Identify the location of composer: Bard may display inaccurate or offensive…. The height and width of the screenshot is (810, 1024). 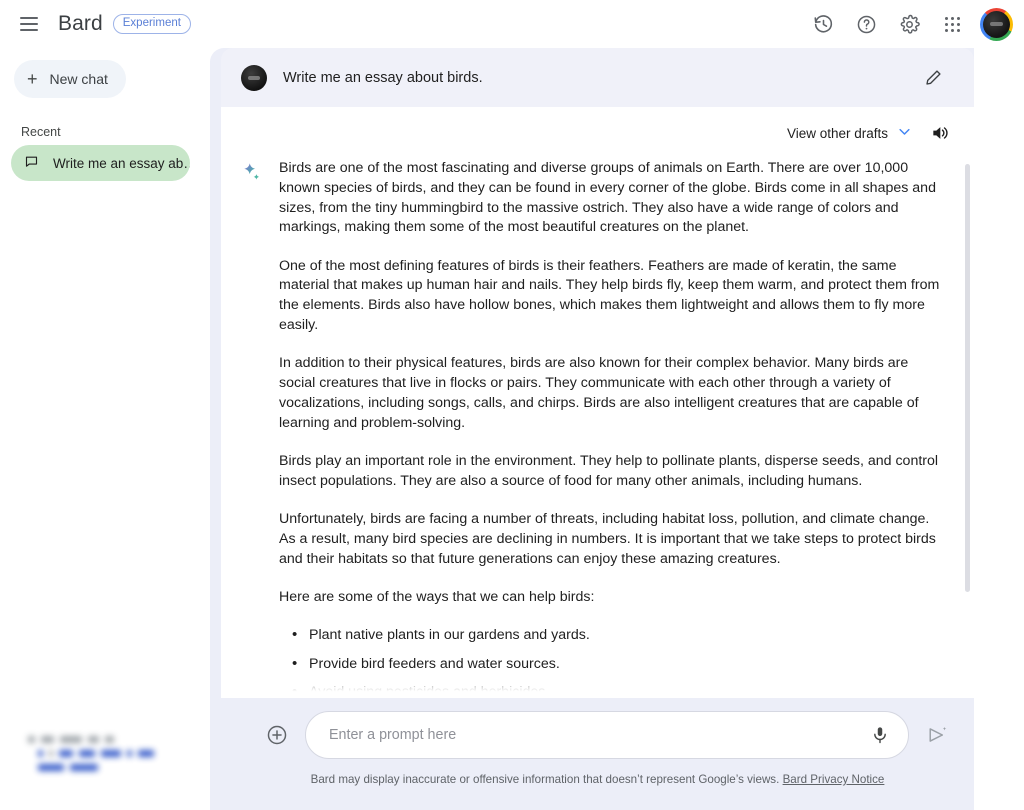
(597, 754).